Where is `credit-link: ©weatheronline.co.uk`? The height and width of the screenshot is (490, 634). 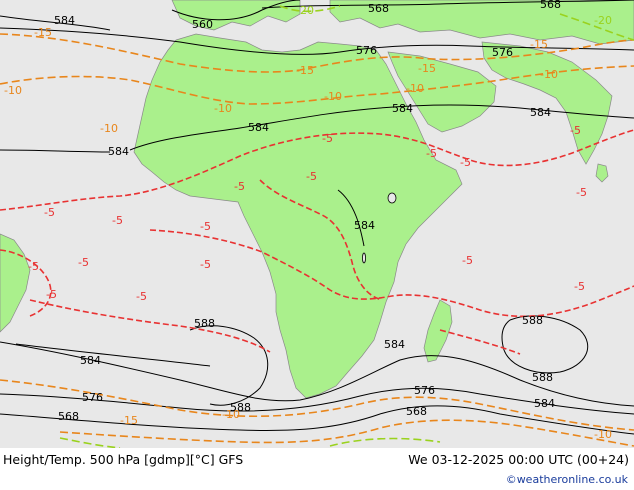
credit-link: ©weatheronline.co.uk is located at coordinates (567, 479).